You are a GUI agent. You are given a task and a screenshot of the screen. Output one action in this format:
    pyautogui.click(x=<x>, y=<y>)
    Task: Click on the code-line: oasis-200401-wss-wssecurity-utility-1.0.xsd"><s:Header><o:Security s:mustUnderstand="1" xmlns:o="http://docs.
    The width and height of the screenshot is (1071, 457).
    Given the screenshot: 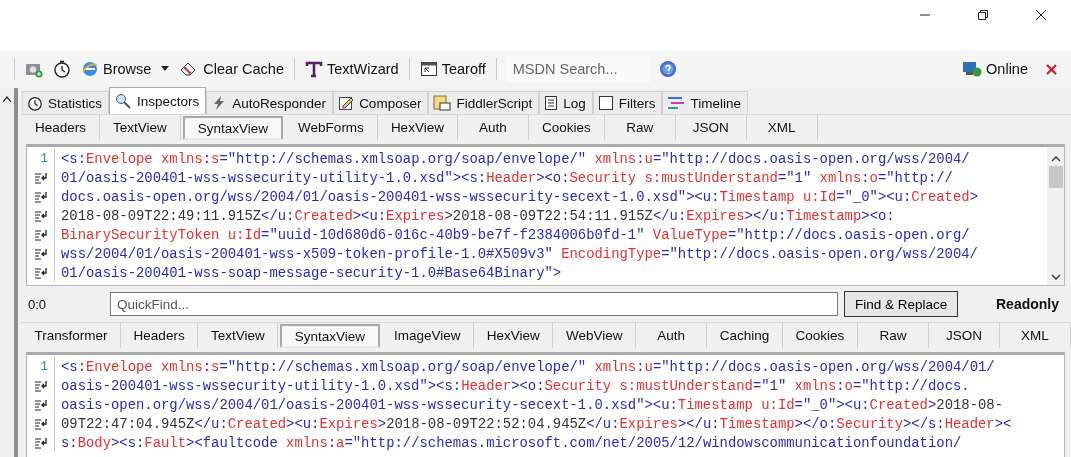 What is the action you would take?
    pyautogui.click(x=515, y=385)
    